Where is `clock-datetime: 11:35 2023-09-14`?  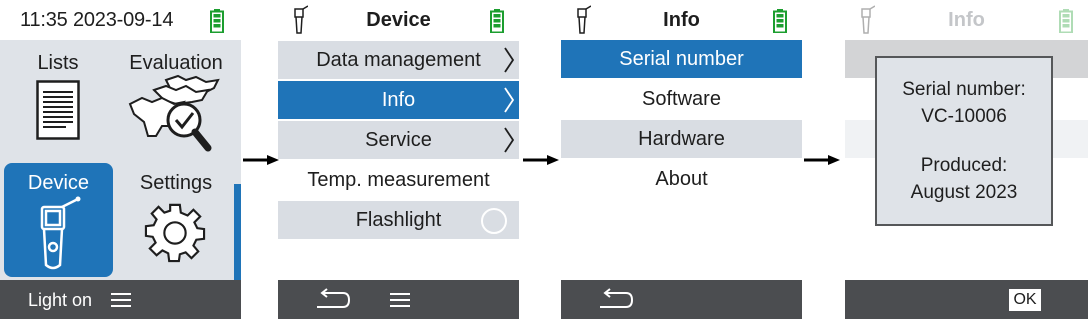
clock-datetime: 11:35 2023-09-14 is located at coordinates (96, 20).